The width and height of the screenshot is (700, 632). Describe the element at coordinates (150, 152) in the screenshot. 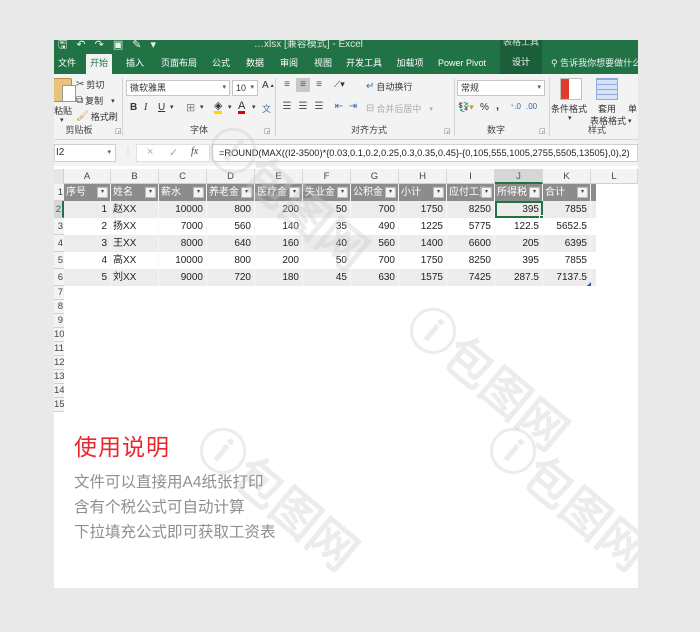

I see `cancel-icon: ×` at that location.